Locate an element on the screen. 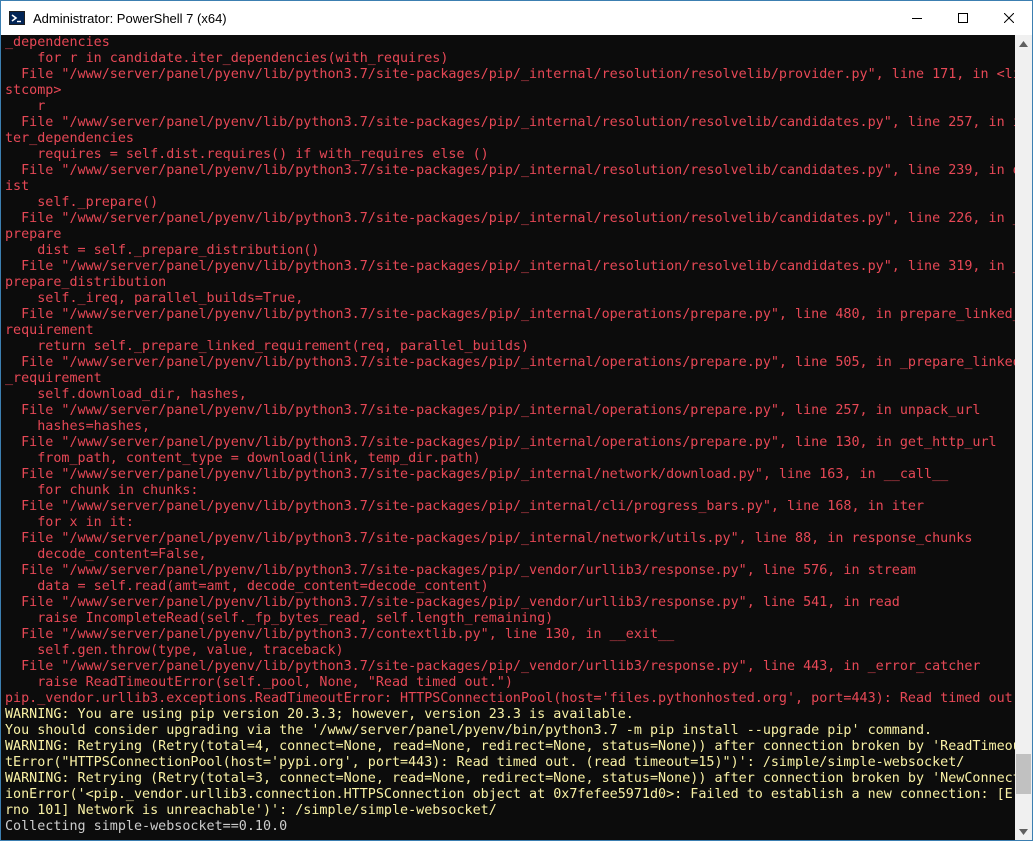 The image size is (1033, 841). chevron-down-icon is located at coordinates (1023, 831).